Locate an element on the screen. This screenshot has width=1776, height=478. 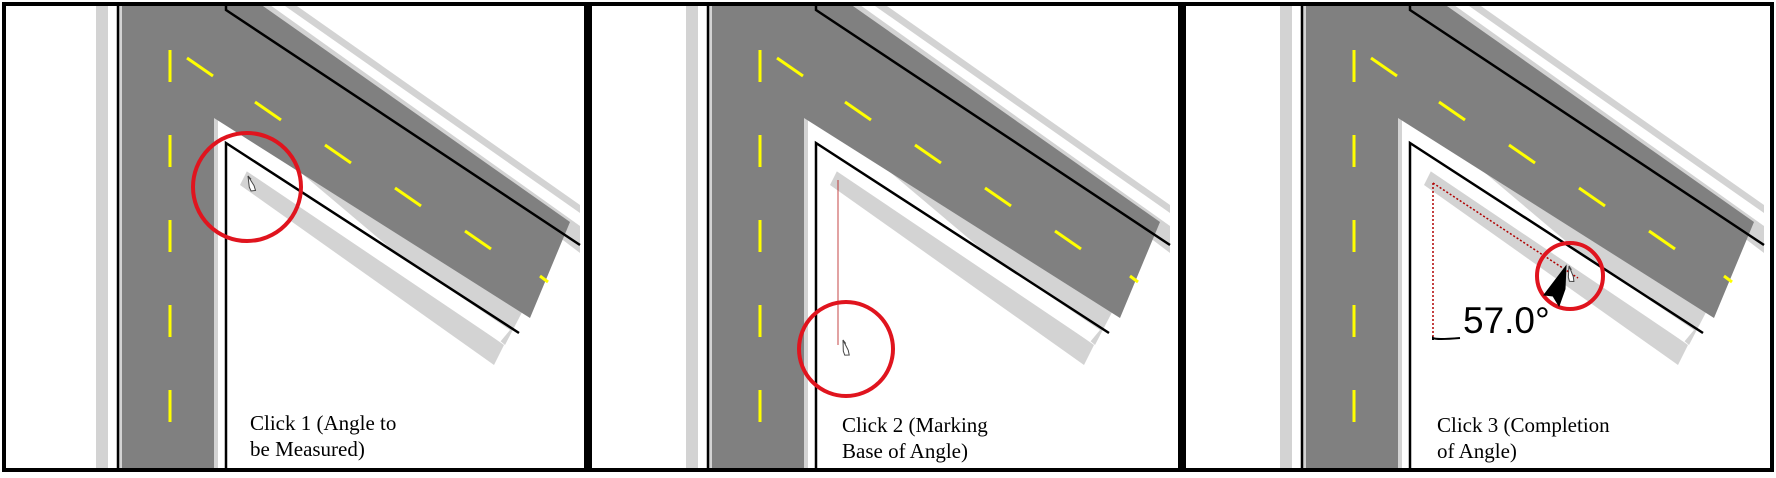
panel-2-caption-line1: Click 2 (Marking is located at coordinates (915, 425).